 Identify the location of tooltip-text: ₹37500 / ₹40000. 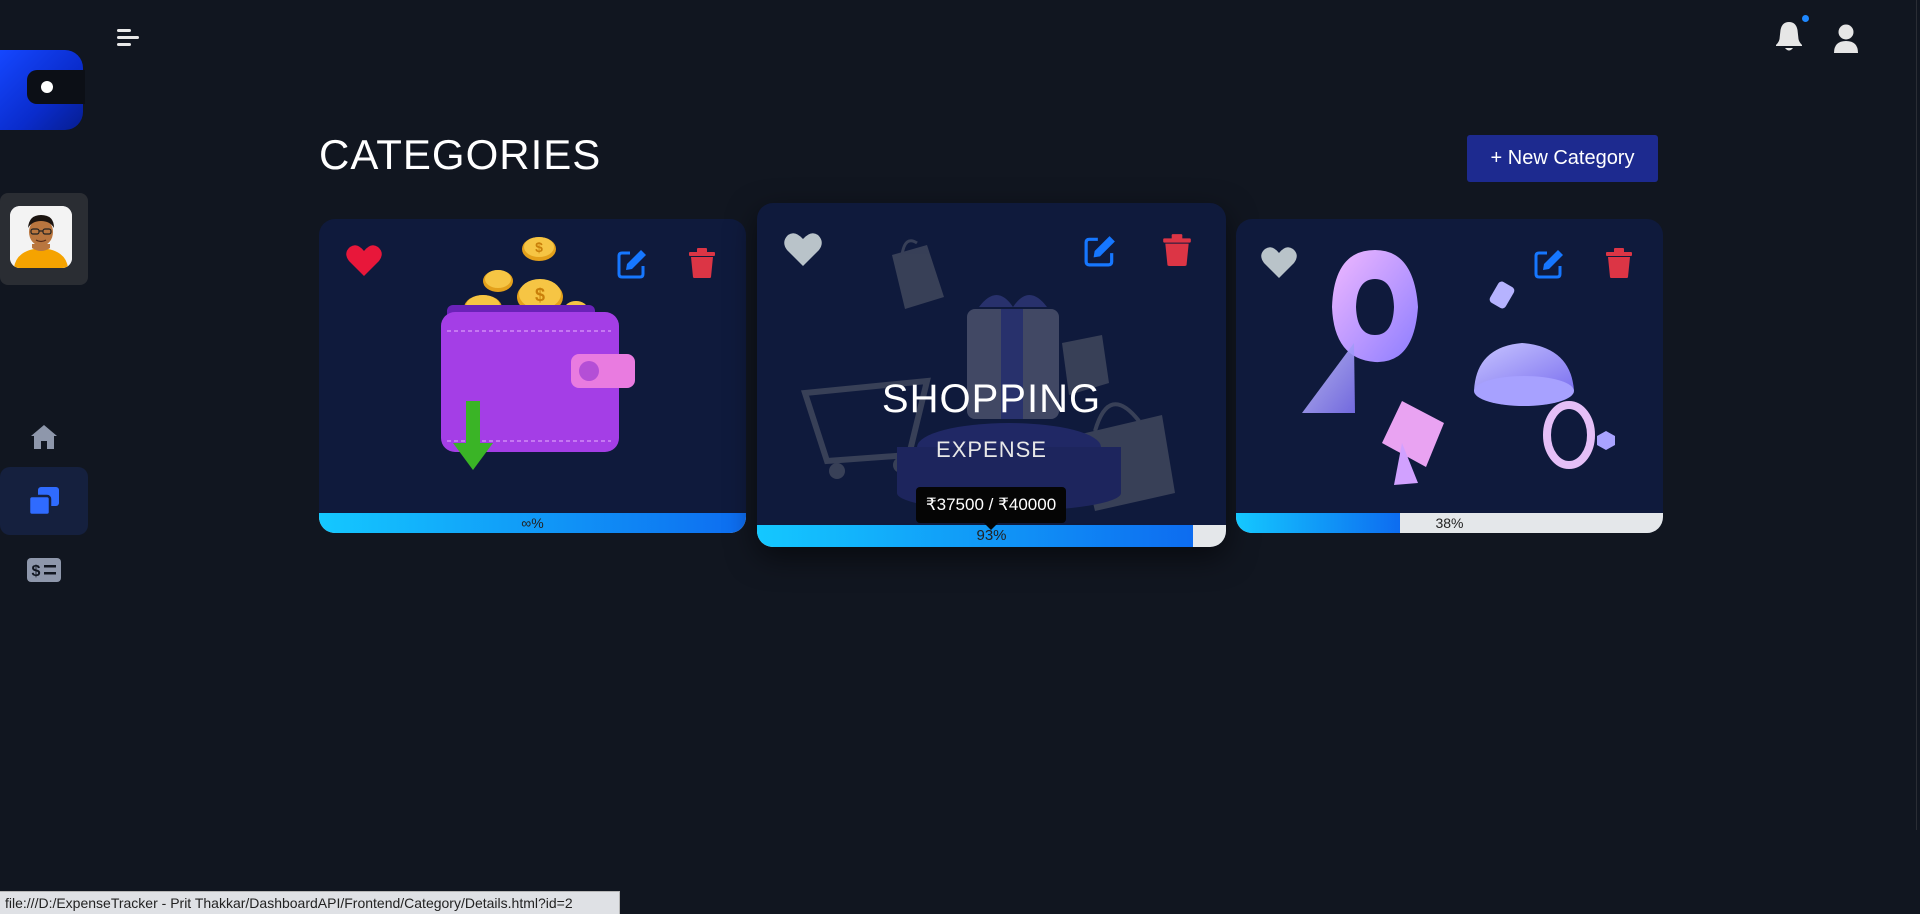
(991, 504).